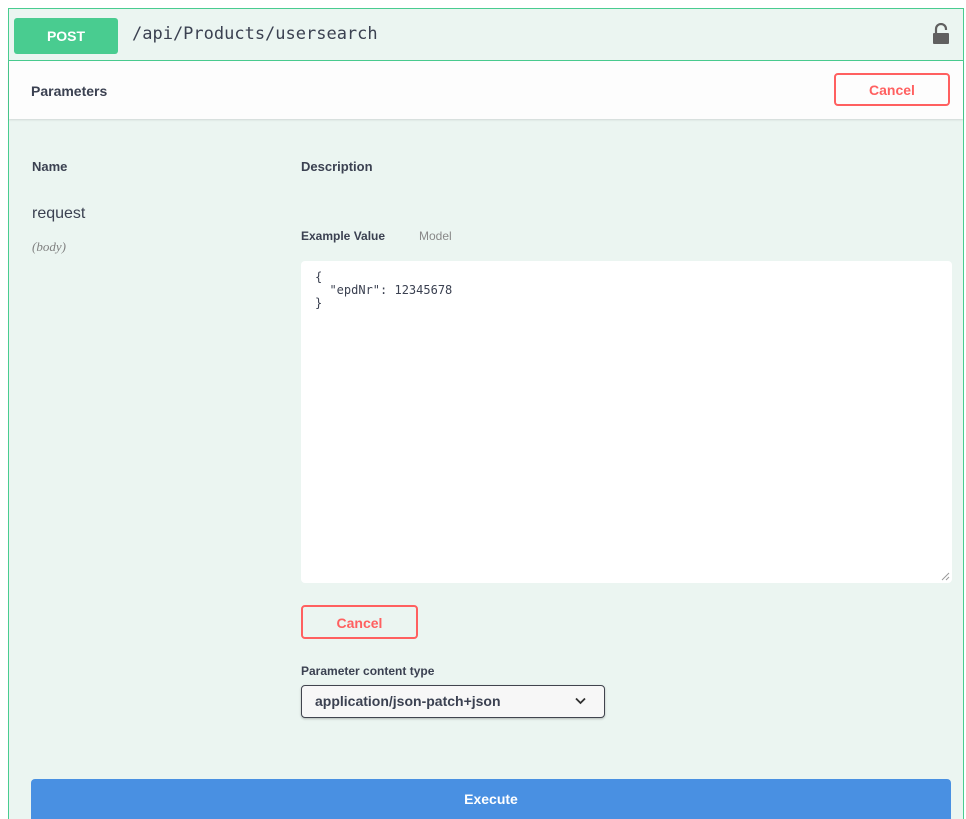 This screenshot has width=966, height=819. What do you see at coordinates (359, 622) in the screenshot?
I see `cancel-body-button: Cancel` at bounding box center [359, 622].